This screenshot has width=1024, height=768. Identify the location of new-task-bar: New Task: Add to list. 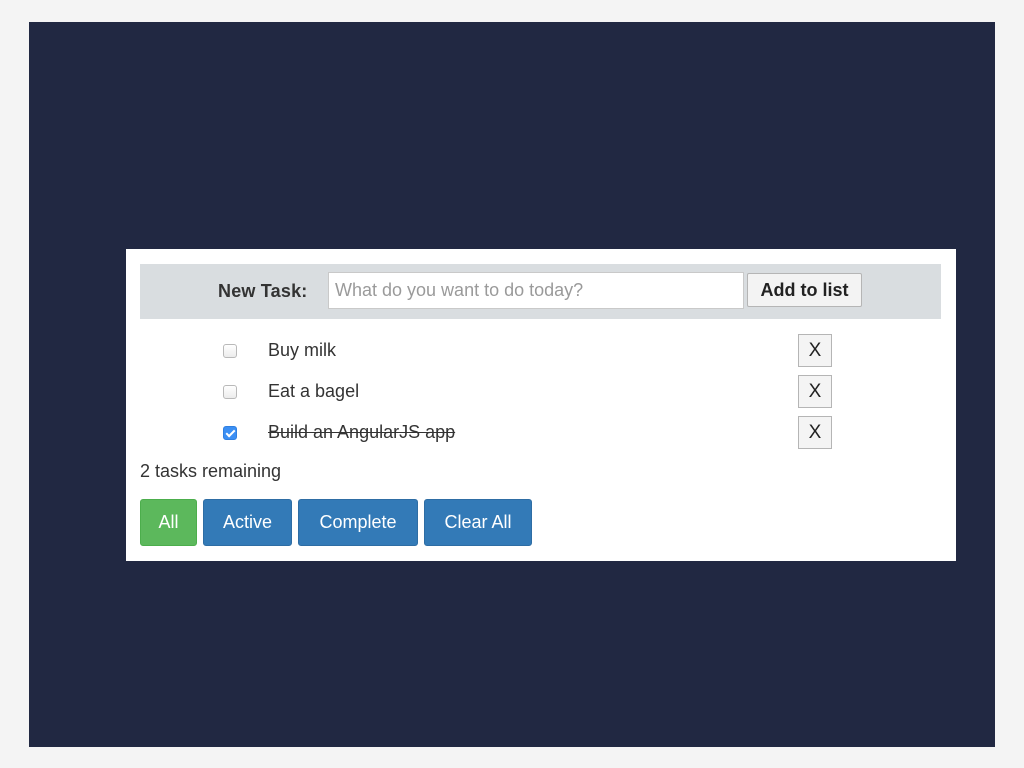
(540, 291).